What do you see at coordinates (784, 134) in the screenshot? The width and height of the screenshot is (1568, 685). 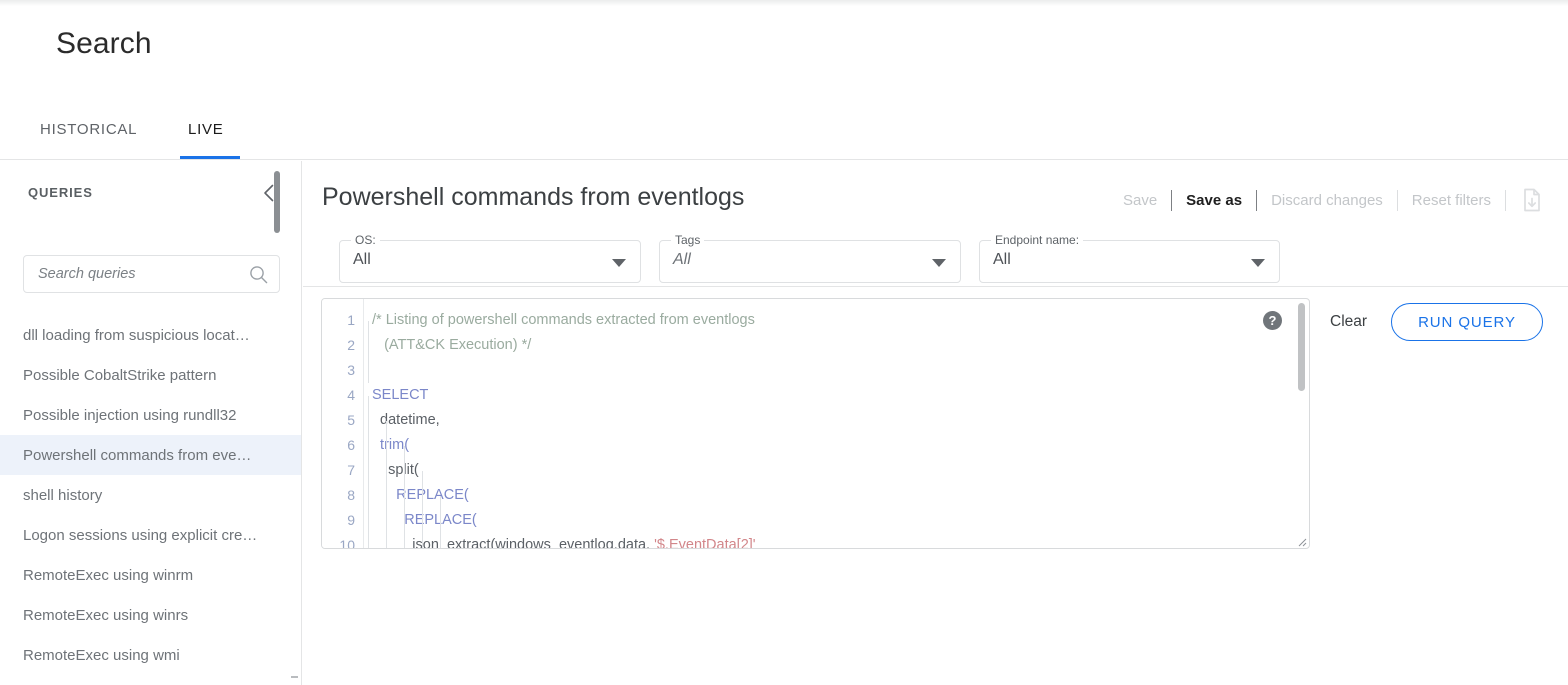 I see `tab-bar: HISTORICAL LIVE` at bounding box center [784, 134].